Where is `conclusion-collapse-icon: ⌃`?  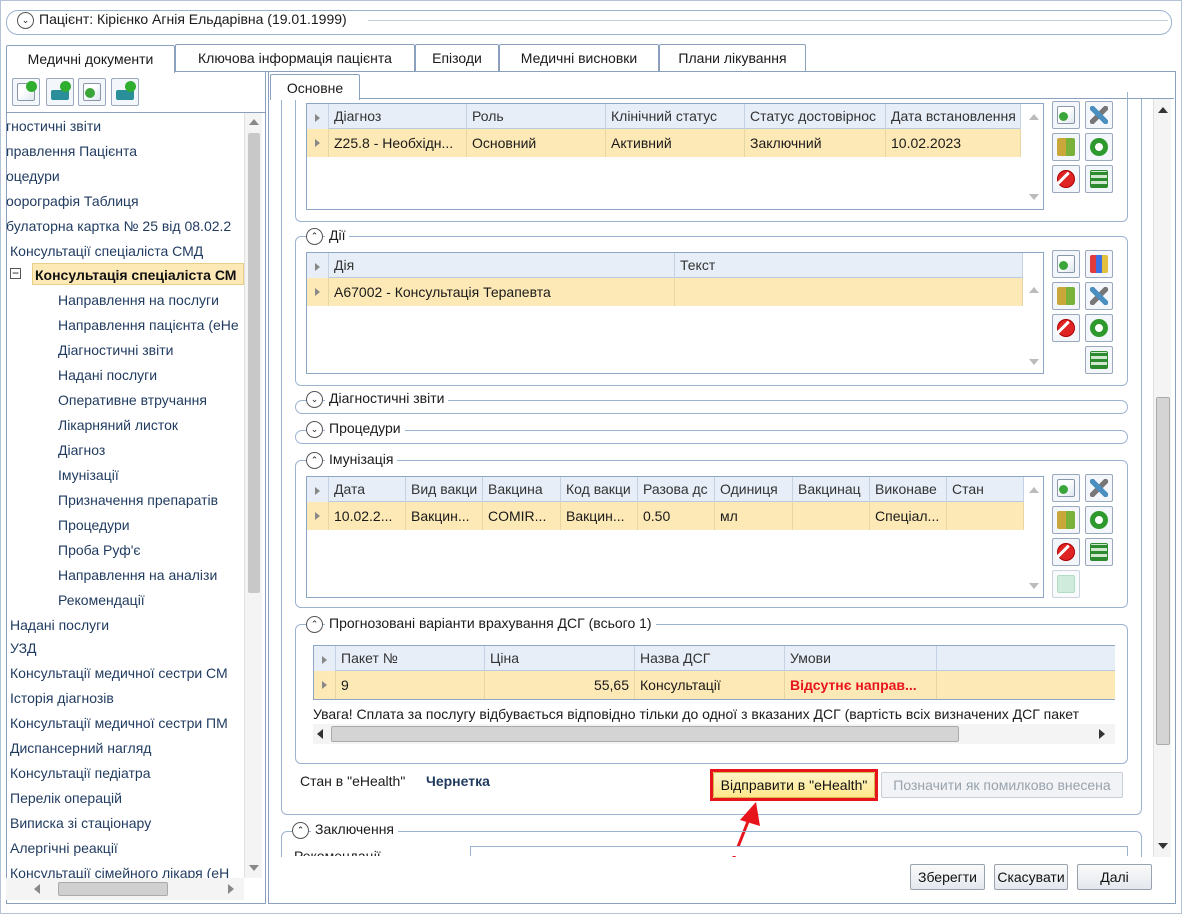
conclusion-collapse-icon: ⌃ is located at coordinates (300, 830).